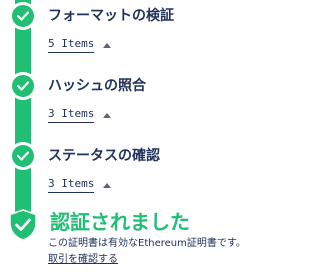 This screenshot has height=272, width=320. I want to click on shield-check-icon, so click(23, 225).